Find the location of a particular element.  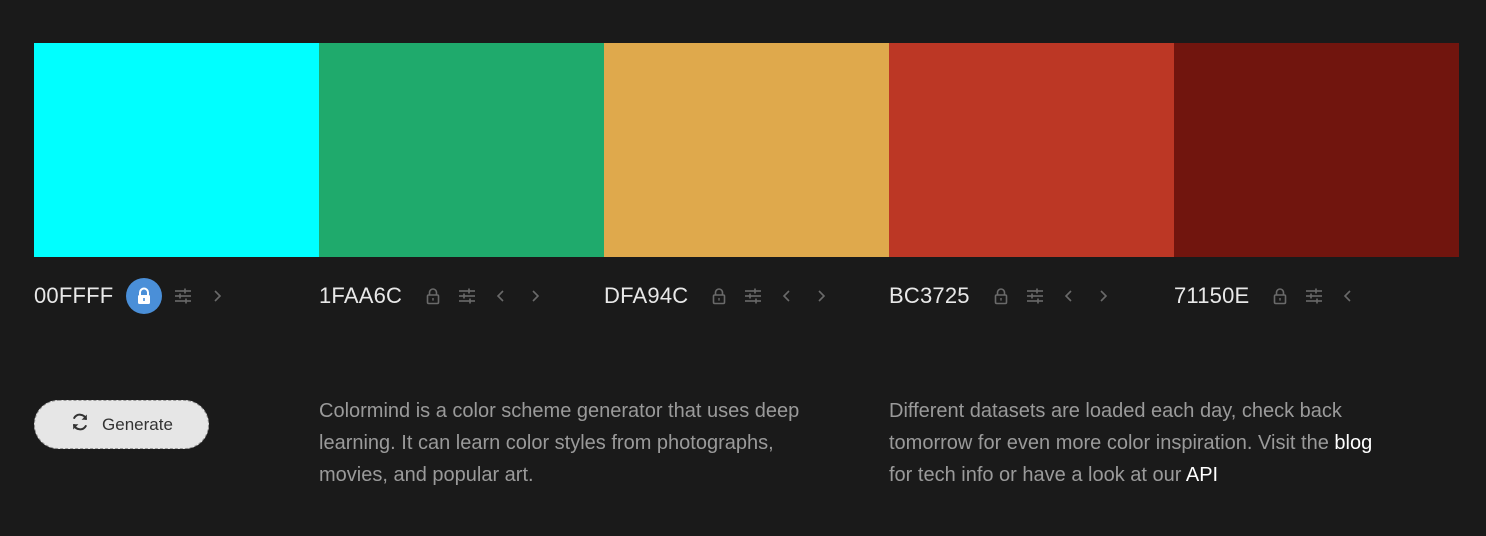

swatch-controls-1: 00FFFF is located at coordinates (176, 296).